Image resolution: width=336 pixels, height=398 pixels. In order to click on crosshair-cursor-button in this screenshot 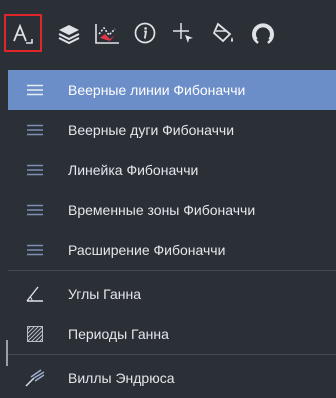, I will do `click(183, 33)`.